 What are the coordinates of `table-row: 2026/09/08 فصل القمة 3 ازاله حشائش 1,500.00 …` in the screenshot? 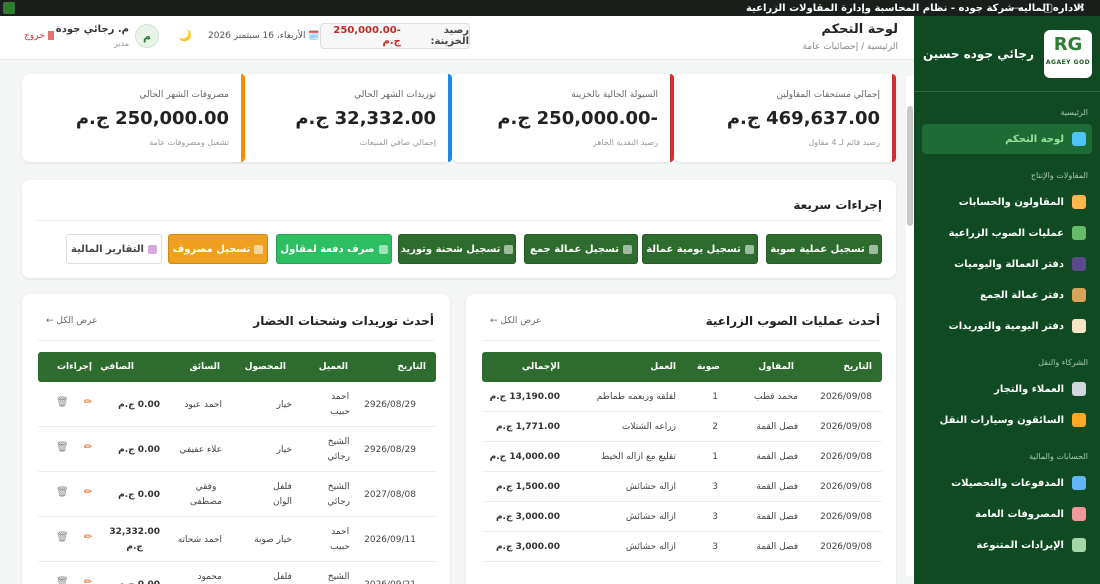 It's located at (682, 487).